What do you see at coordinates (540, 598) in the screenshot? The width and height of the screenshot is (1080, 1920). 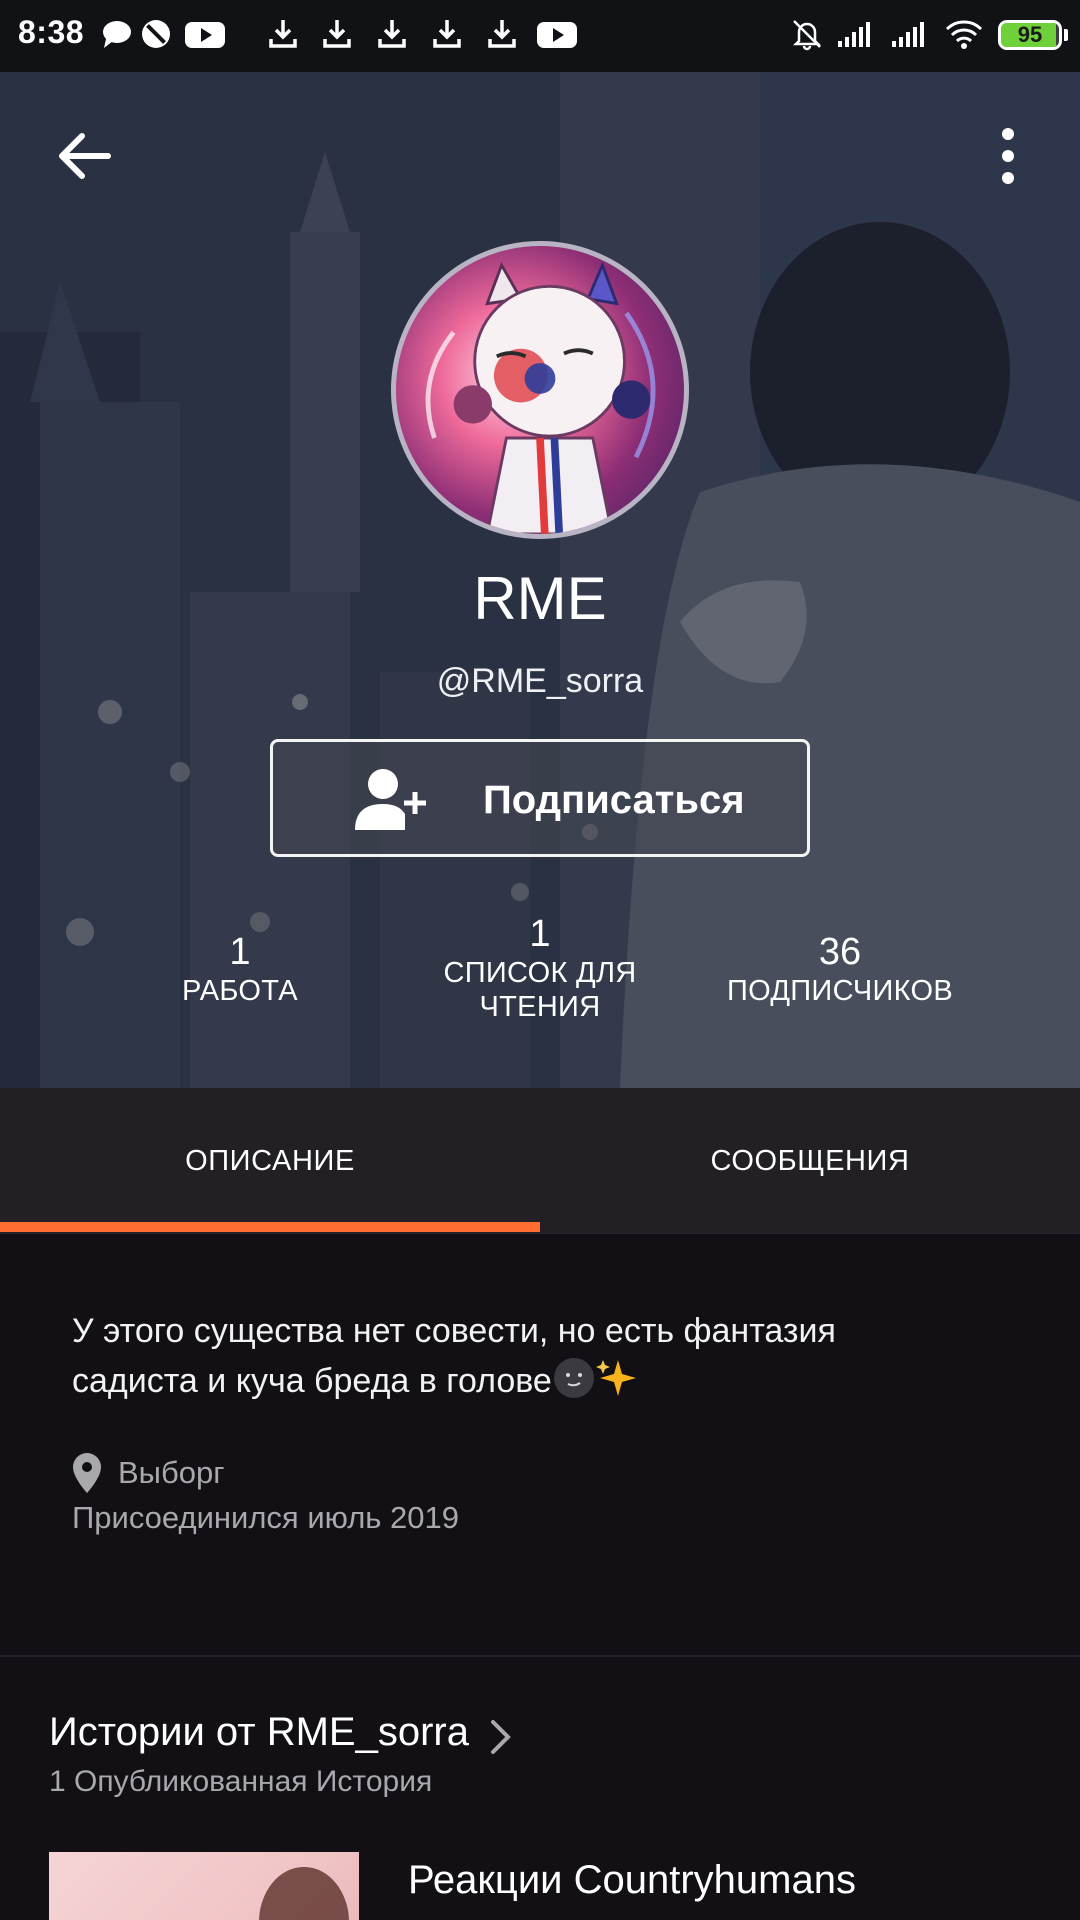 I see `profile-display-name: RME` at bounding box center [540, 598].